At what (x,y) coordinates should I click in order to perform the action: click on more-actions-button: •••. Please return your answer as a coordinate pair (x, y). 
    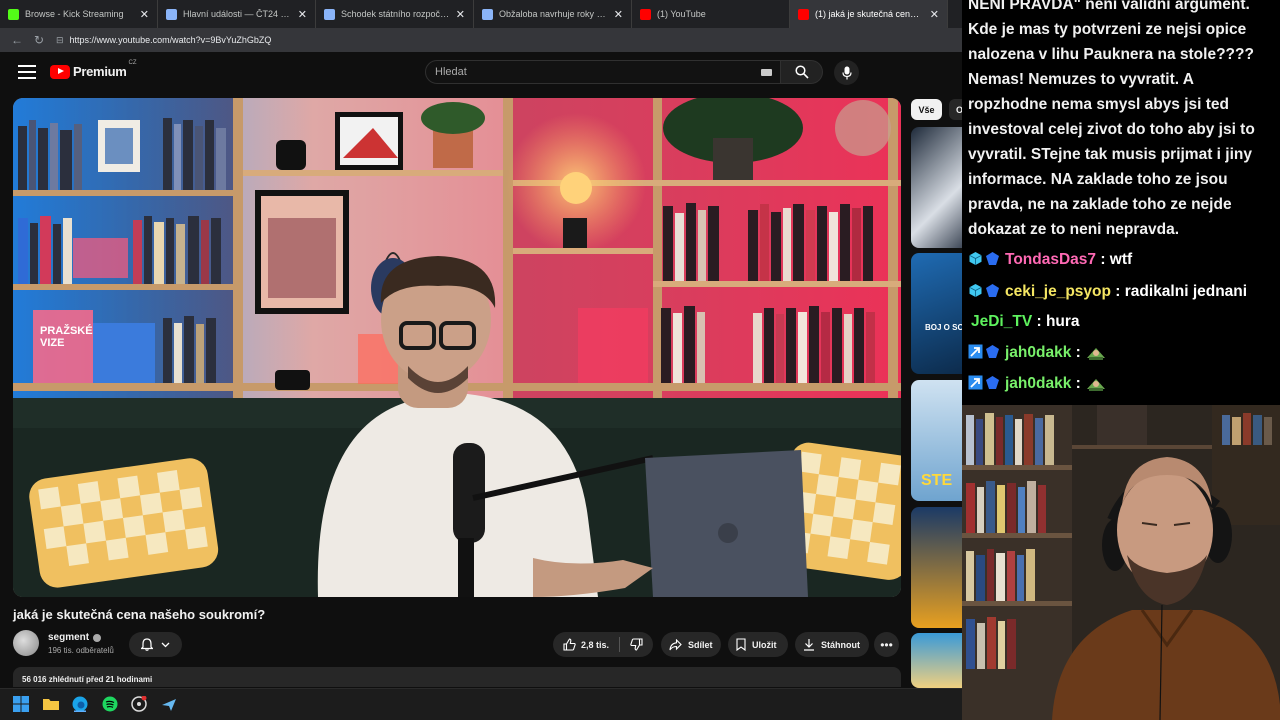
    Looking at the image, I should click on (886, 644).